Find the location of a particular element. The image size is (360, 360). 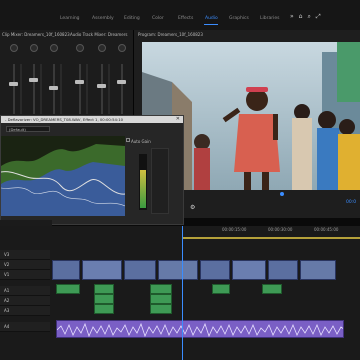

ruler-tick: 00:00:15:00 is located at coordinates (234, 229).